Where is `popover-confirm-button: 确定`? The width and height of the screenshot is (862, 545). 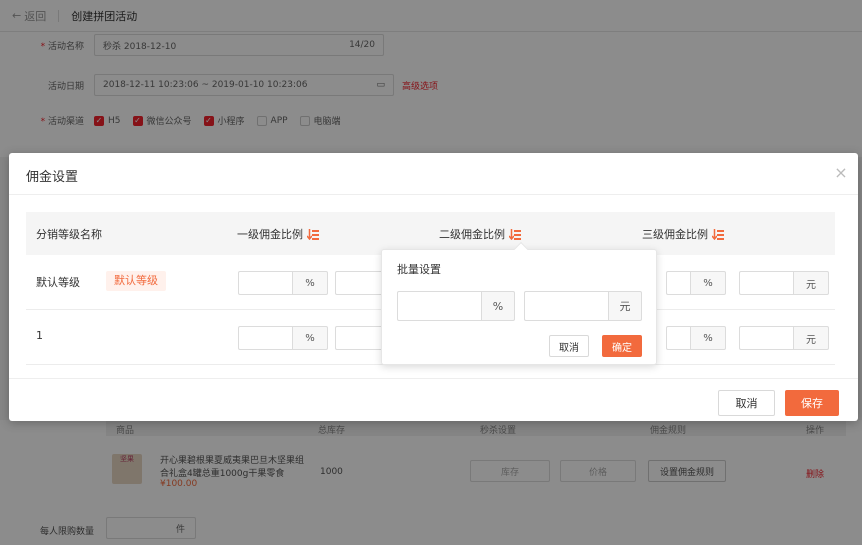 popover-confirm-button: 确定 is located at coordinates (622, 346).